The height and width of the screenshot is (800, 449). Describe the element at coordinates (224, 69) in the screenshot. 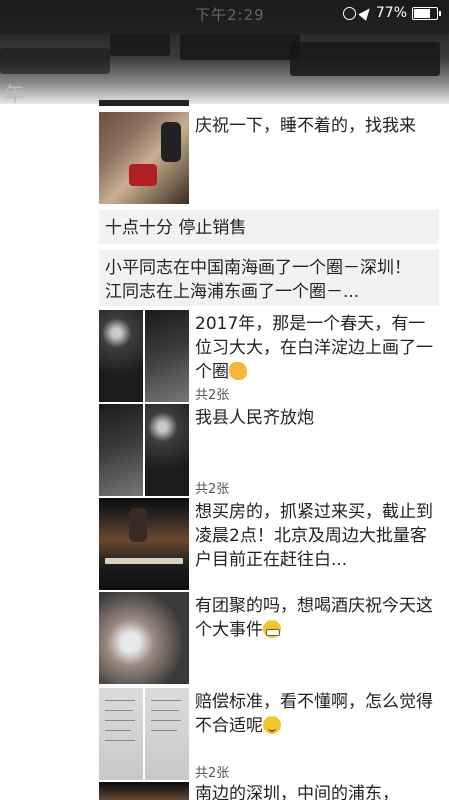

I see `header-blurred: 年` at that location.